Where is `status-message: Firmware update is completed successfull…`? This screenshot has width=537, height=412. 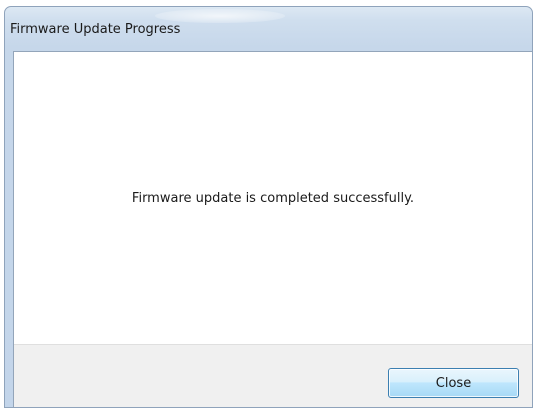
status-message: Firmware update is completed successfull… is located at coordinates (273, 198).